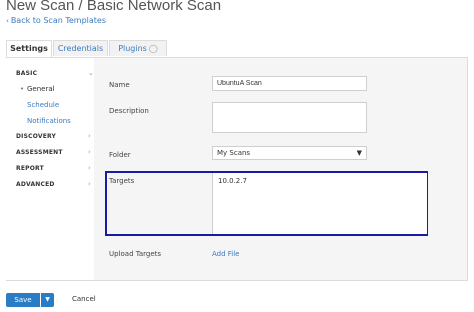 The width and height of the screenshot is (474, 312). I want to click on sidebar-item-advanced: ADVANCED, so click(35, 184).